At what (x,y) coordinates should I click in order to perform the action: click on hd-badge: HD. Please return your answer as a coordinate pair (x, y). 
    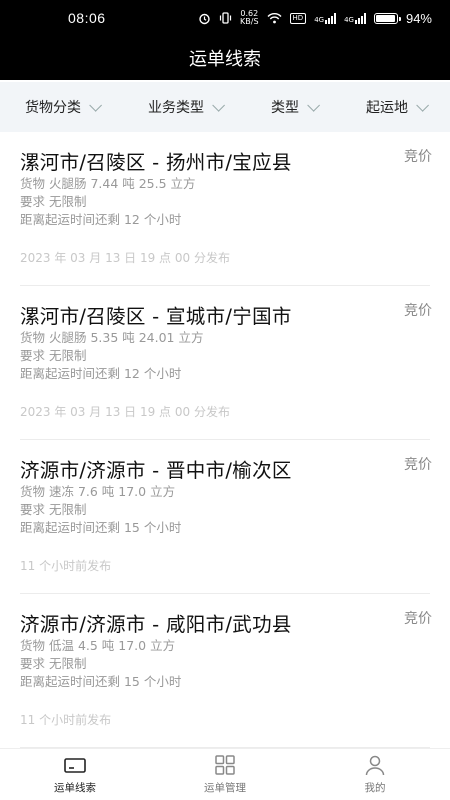
    Looking at the image, I should click on (298, 18).